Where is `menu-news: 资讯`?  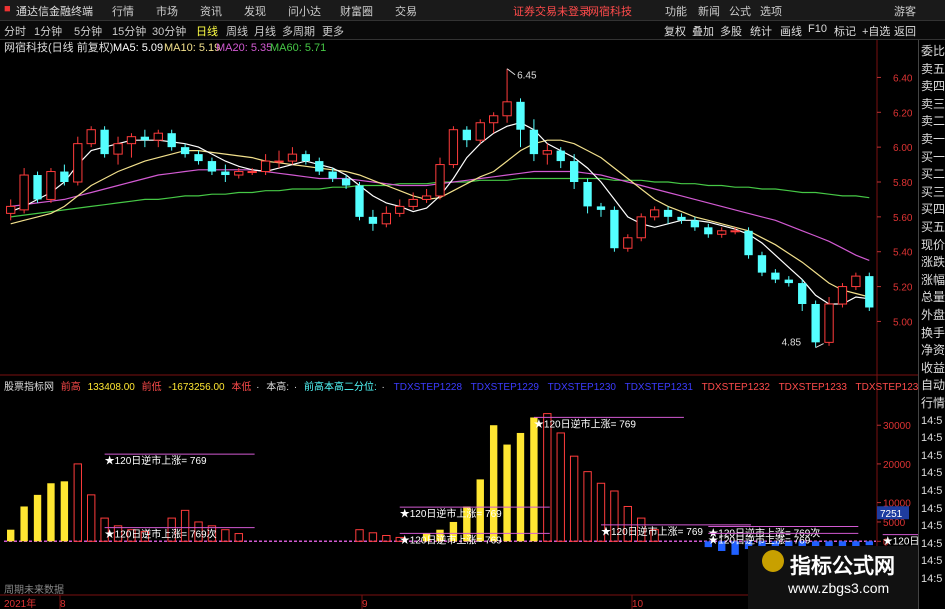
menu-news: 资讯 is located at coordinates (211, 11).